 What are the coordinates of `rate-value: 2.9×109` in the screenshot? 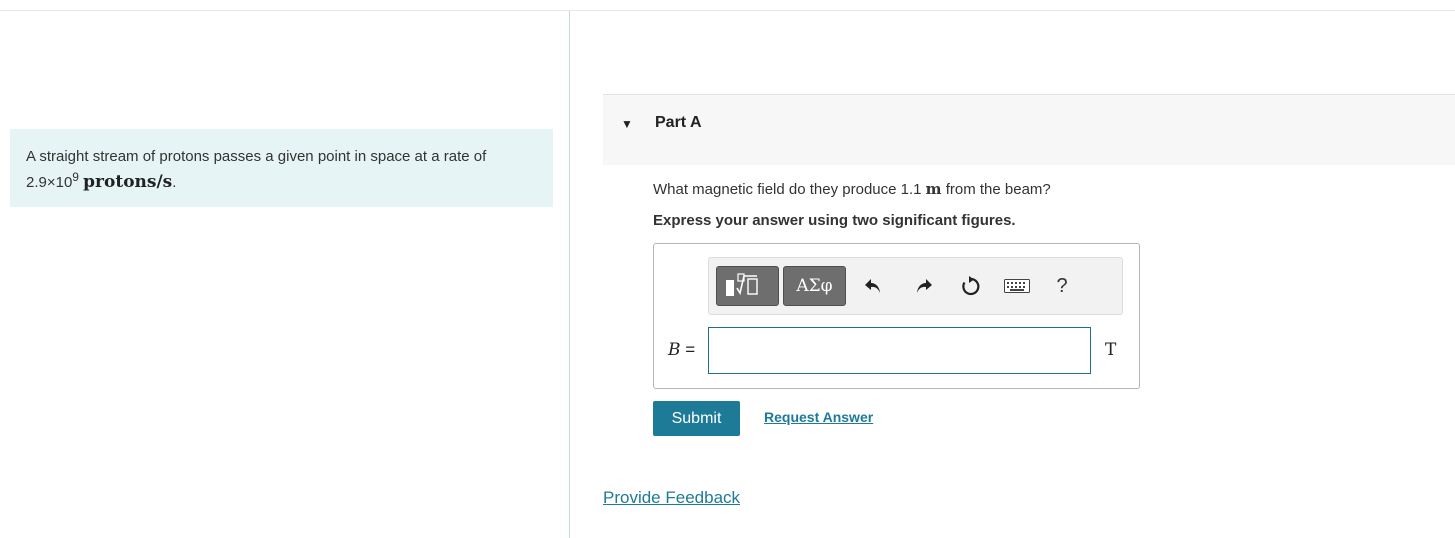 It's located at (52, 180).